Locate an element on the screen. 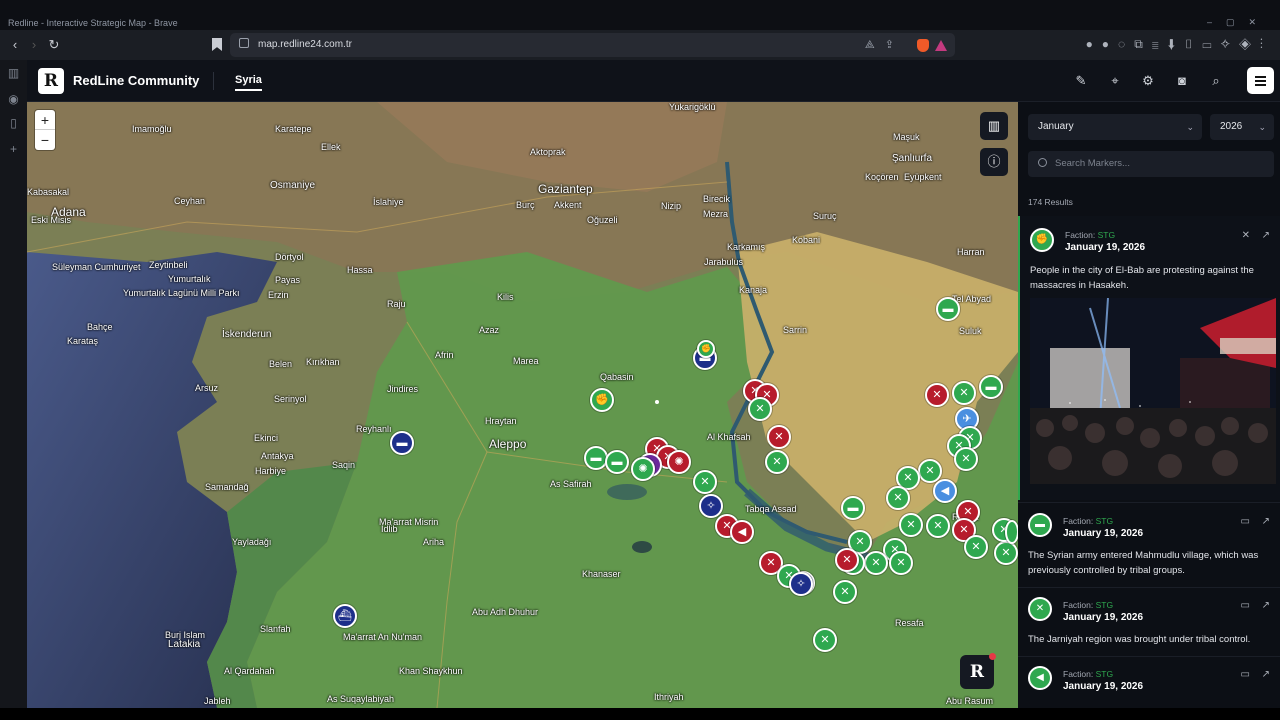  window-controls: –▢✕ is located at coordinates (1238, 22).